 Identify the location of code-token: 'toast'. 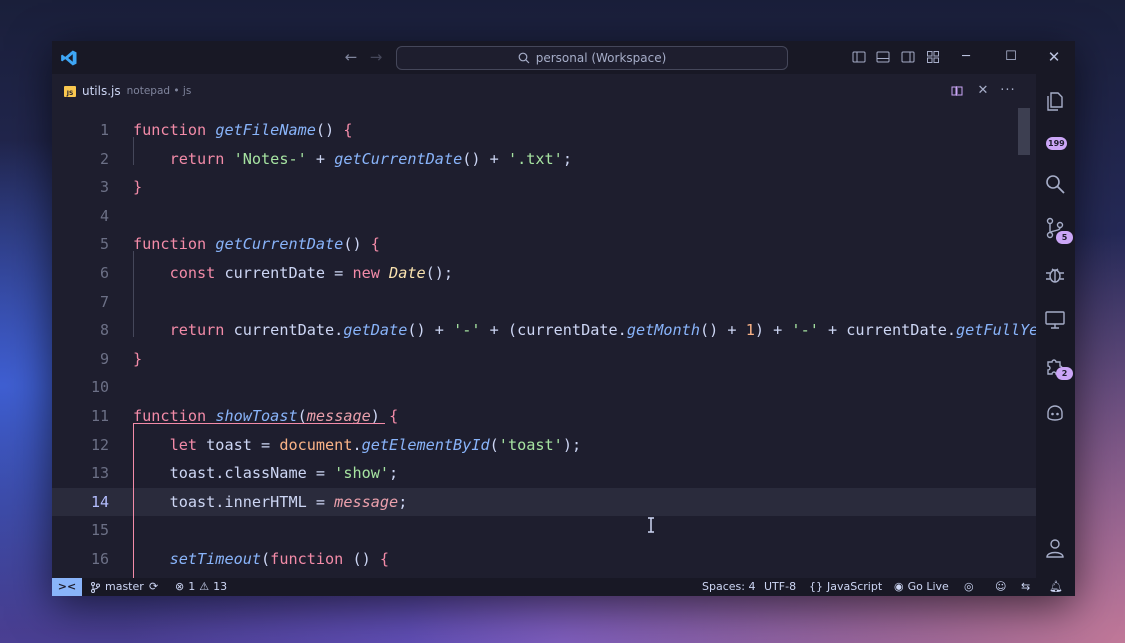
(530, 444).